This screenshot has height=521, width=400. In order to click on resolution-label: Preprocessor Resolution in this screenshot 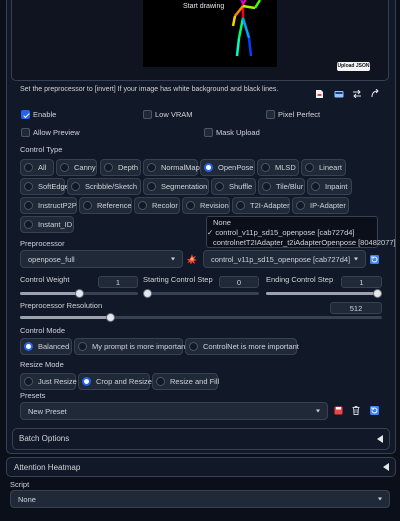, I will do `click(61, 305)`.